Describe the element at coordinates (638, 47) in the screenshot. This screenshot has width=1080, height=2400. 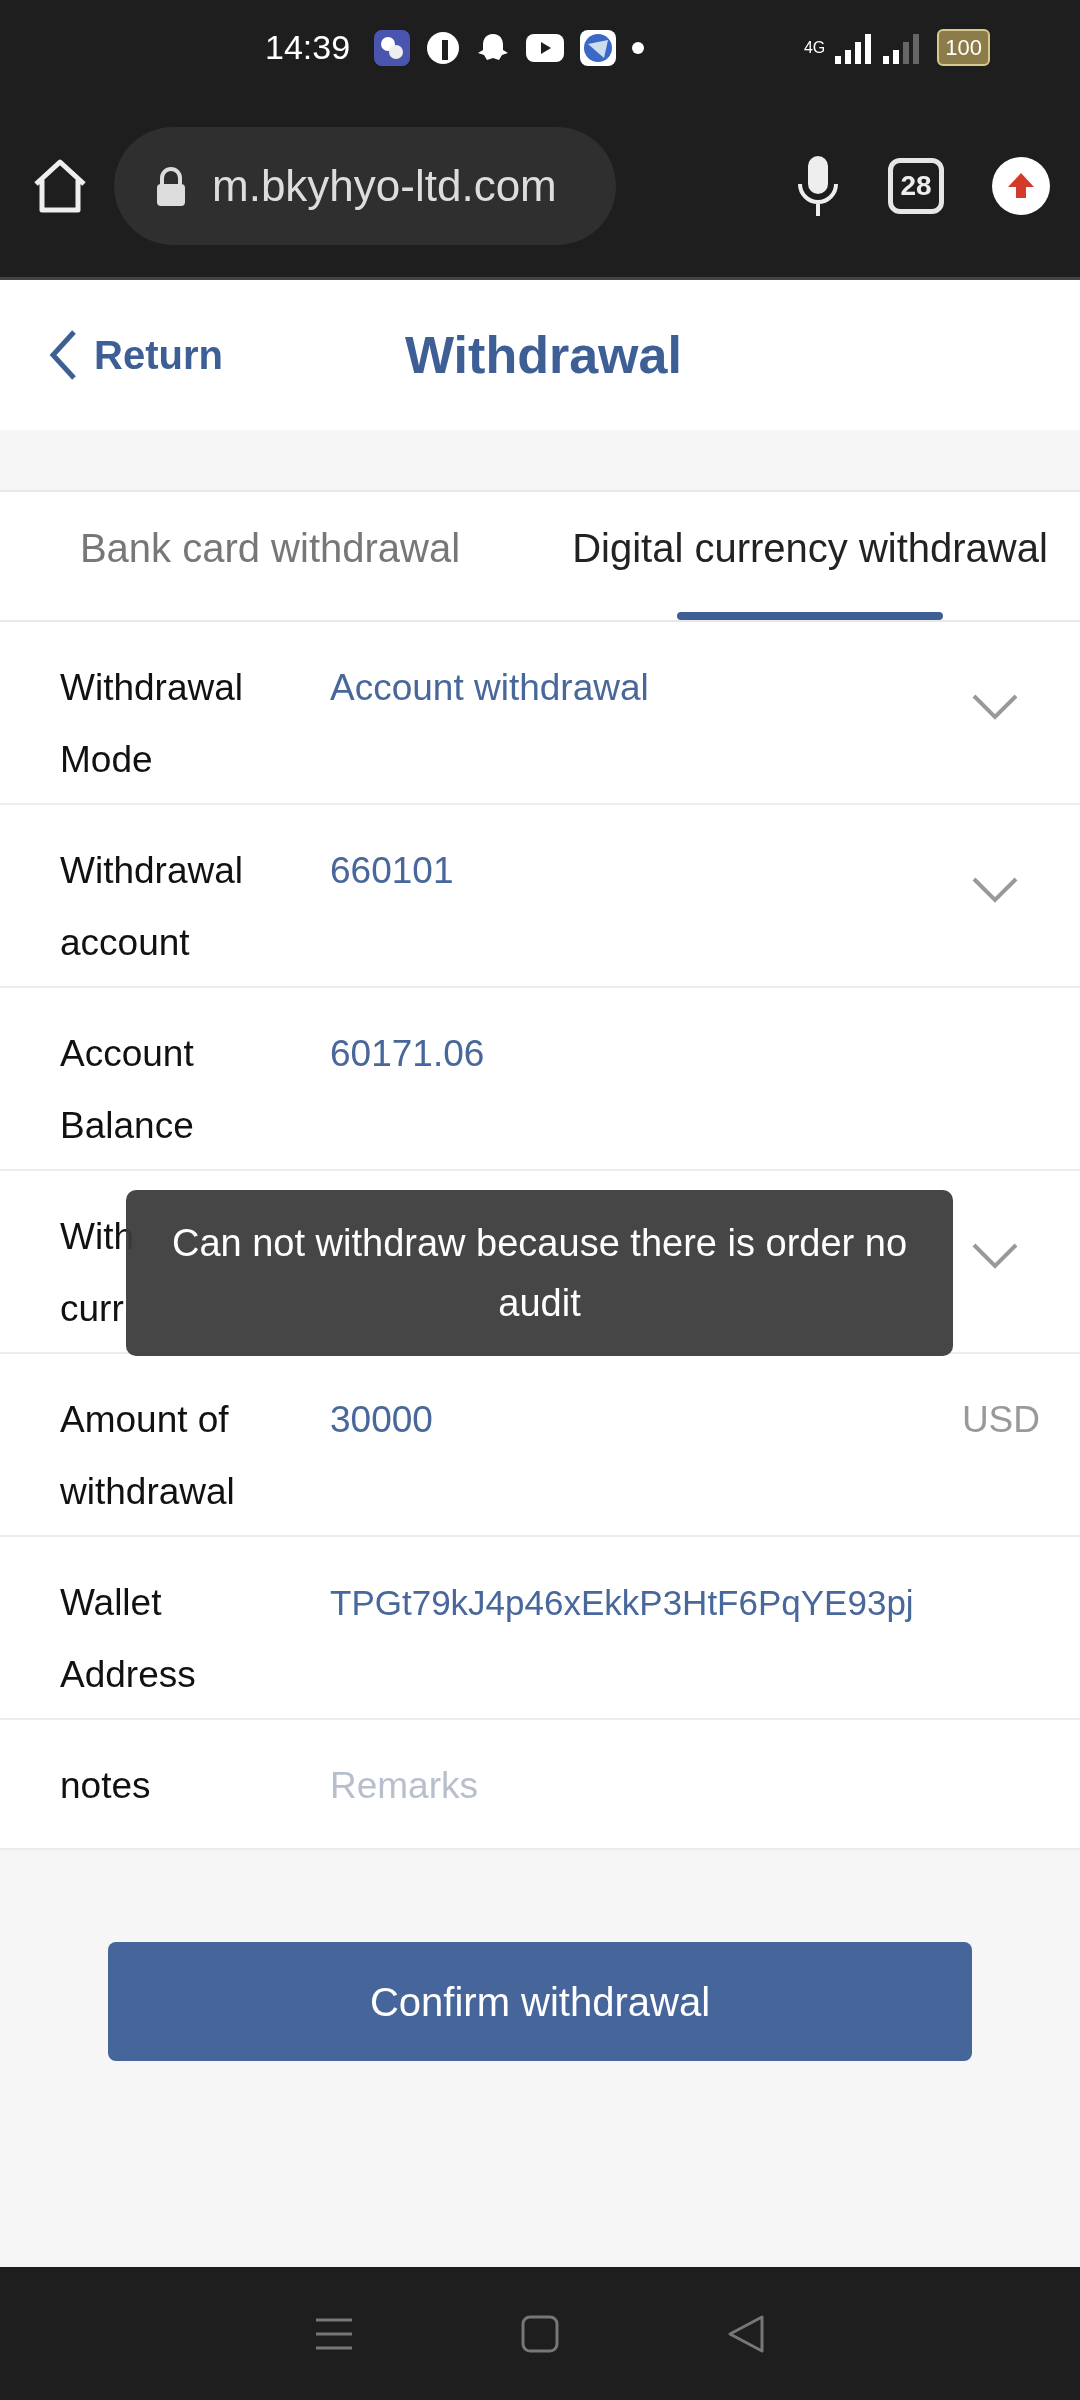
I see `dot-icon` at that location.